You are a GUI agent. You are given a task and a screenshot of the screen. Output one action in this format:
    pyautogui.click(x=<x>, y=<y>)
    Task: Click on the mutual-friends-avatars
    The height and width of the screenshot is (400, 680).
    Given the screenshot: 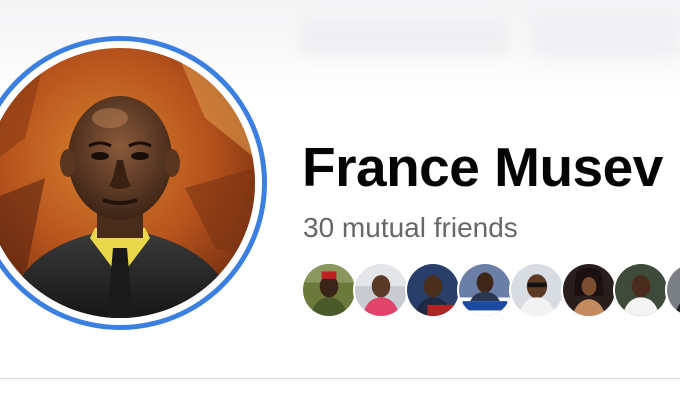 What is the action you would take?
    pyautogui.click(x=490, y=291)
    